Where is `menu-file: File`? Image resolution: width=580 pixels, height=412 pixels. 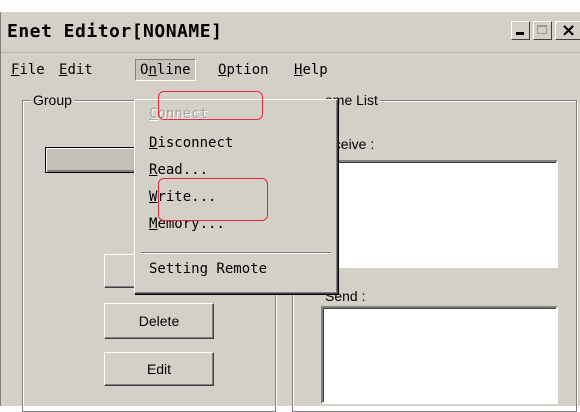 menu-file: File is located at coordinates (28, 70).